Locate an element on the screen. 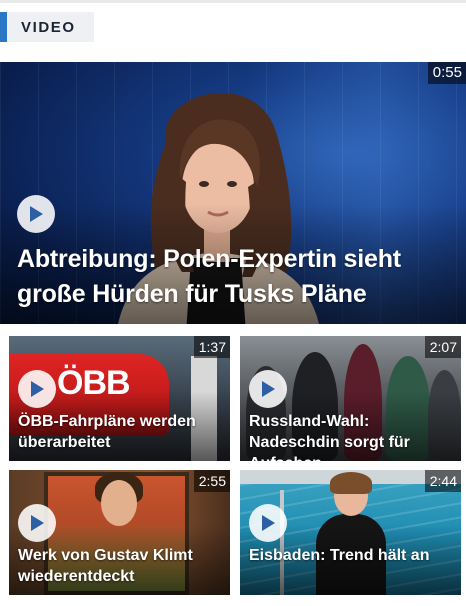 Image resolution: width=466 pixels, height=606 pixels. video-tile-title: ÖBB-Fahrpläne werden überarbeitet is located at coordinates (120, 432).